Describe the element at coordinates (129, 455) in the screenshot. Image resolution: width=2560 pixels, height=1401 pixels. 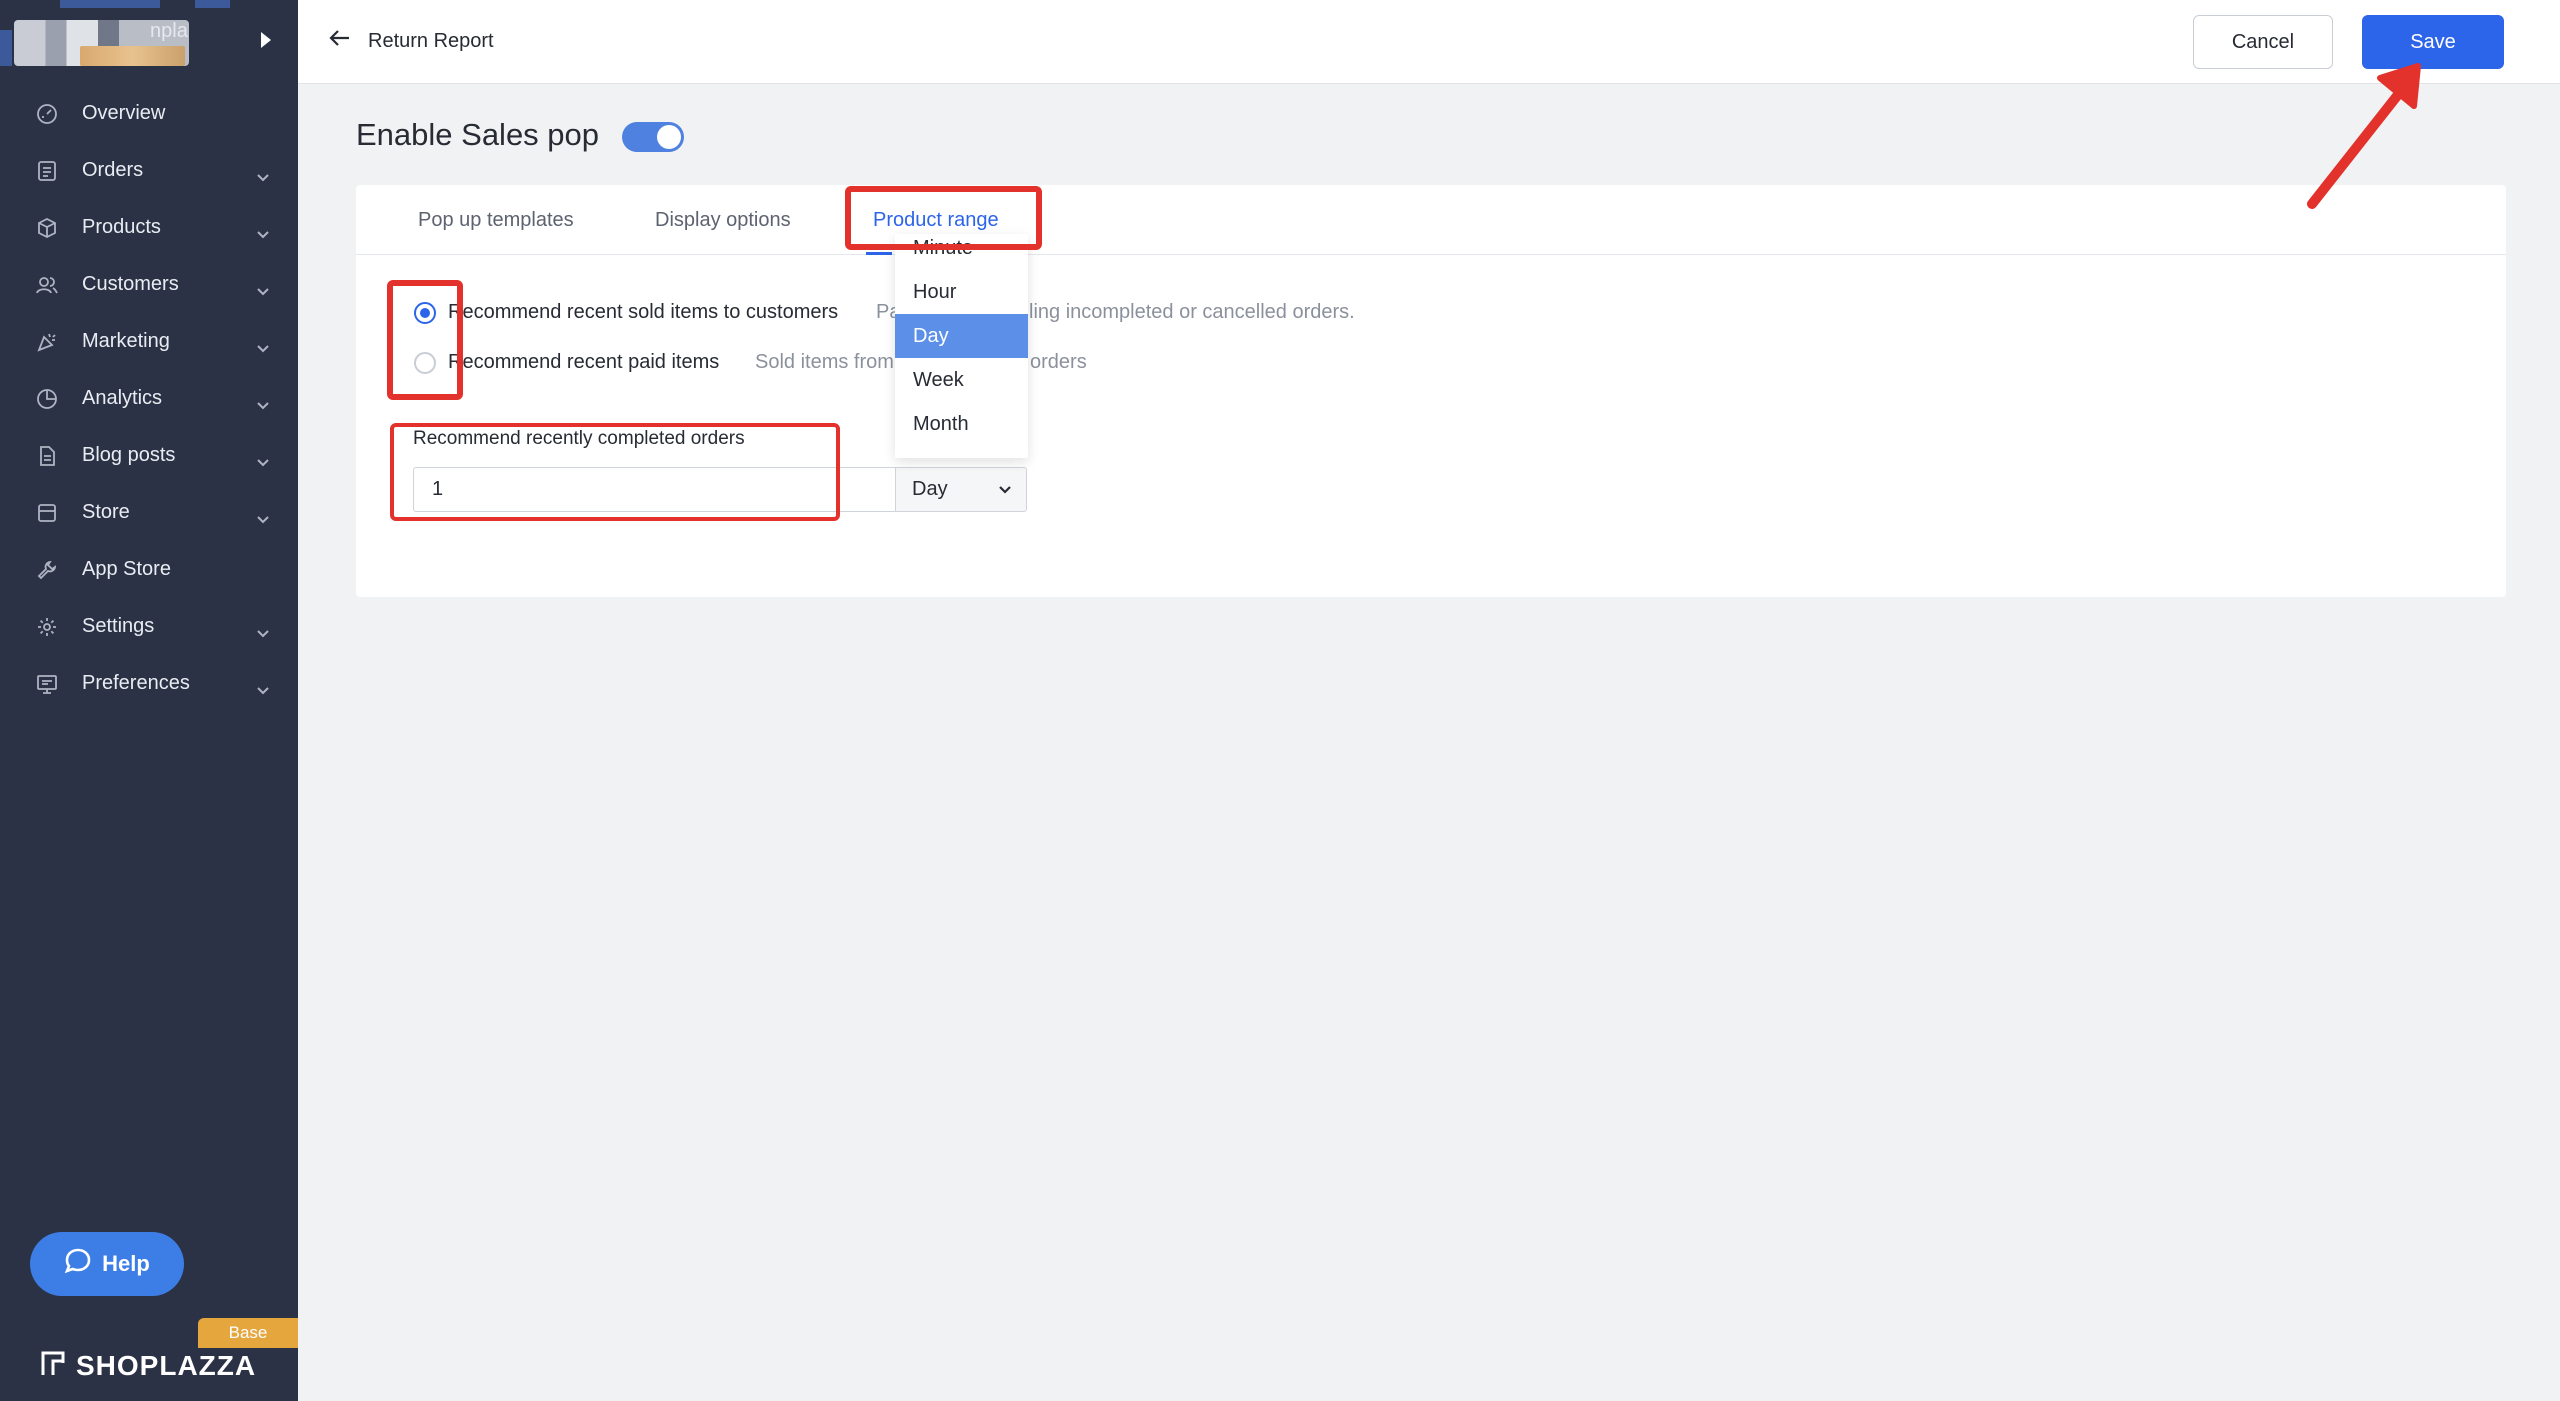
I see `sidebar-item-label: Blog posts` at that location.